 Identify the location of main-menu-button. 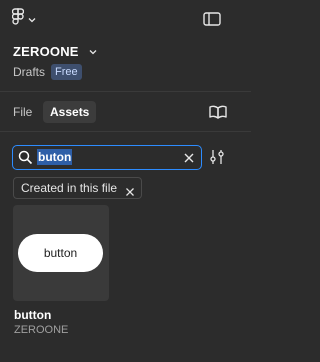
(23, 19).